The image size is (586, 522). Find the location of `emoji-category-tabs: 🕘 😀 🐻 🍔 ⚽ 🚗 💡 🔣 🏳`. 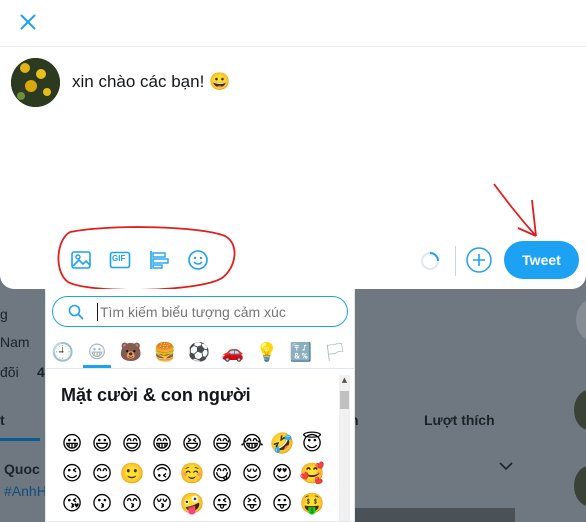

emoji-category-tabs: 🕘 😀 🐻 🍔 ⚽ 🚗 💡 🔣 🏳 is located at coordinates (200, 353).